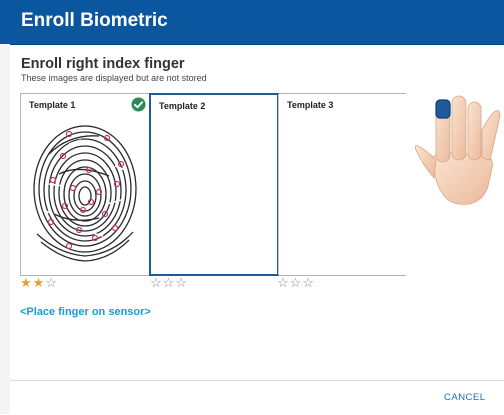 The width and height of the screenshot is (504, 415). I want to click on template-3-label: Template 3, so click(310, 105).